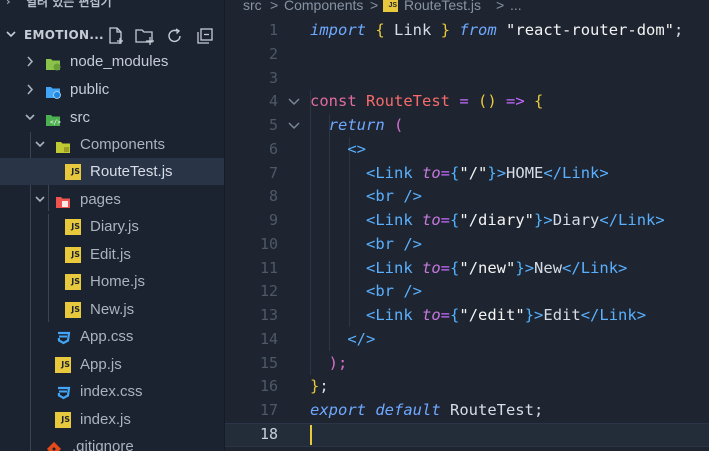  What do you see at coordinates (273, 125) in the screenshot?
I see `line-number: 5` at bounding box center [273, 125].